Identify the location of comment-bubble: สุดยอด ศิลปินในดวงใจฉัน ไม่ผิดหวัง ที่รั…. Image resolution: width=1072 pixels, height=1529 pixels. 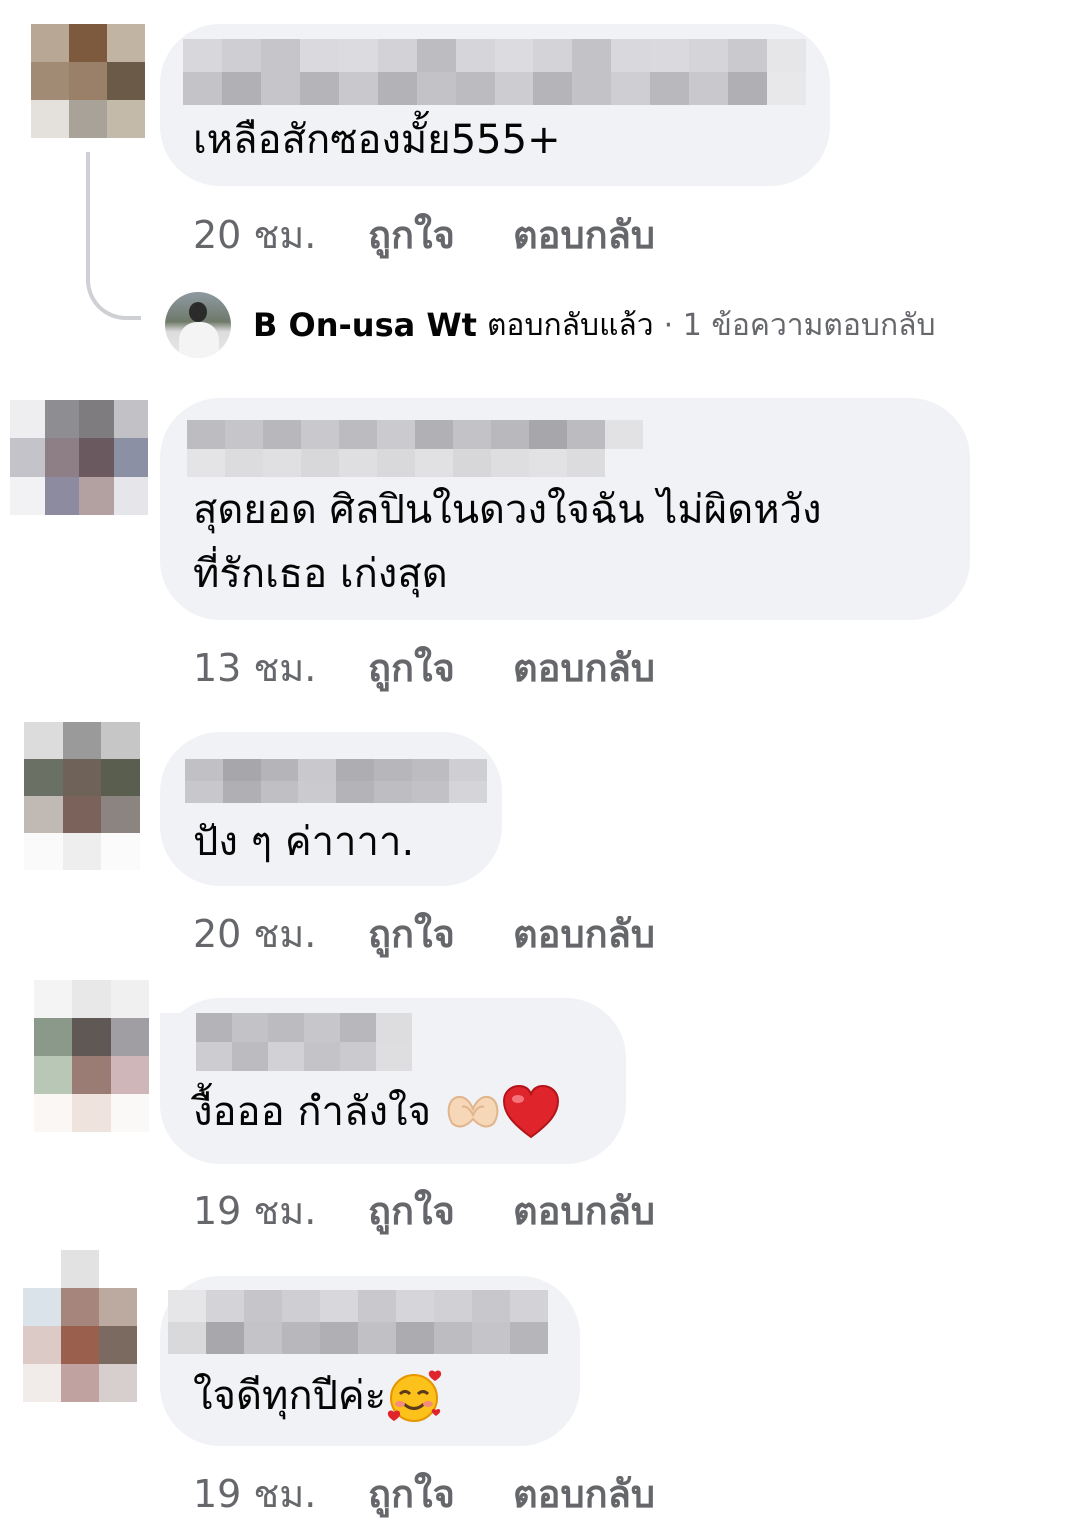
(565, 509).